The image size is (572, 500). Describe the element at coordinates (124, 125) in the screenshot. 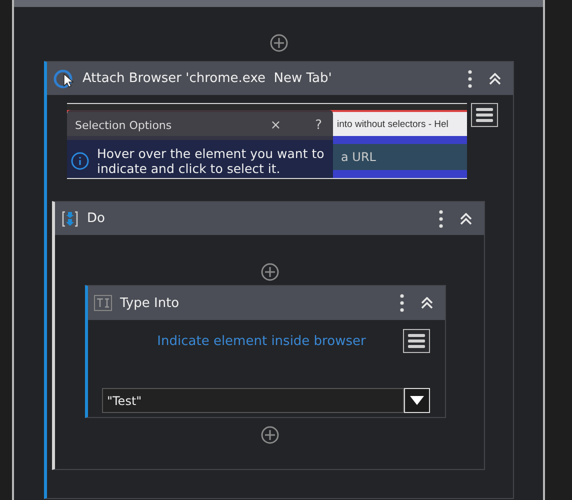

I see `popup-title: Selection Options` at that location.